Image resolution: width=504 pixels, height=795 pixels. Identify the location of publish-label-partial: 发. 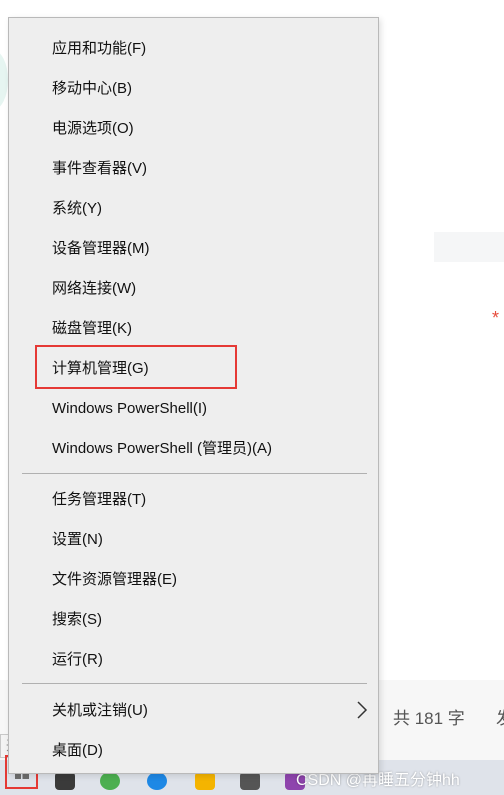
(500, 716).